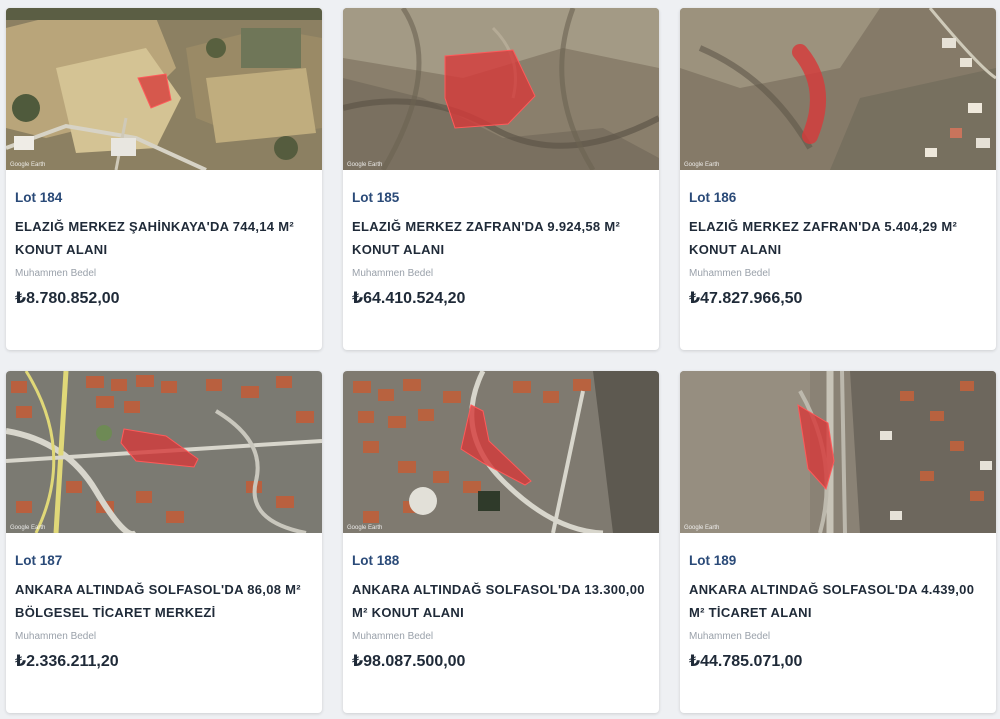 This screenshot has height=719, width=1000. What do you see at coordinates (39, 560) in the screenshot?
I see `lot-number: Lot 187` at bounding box center [39, 560].